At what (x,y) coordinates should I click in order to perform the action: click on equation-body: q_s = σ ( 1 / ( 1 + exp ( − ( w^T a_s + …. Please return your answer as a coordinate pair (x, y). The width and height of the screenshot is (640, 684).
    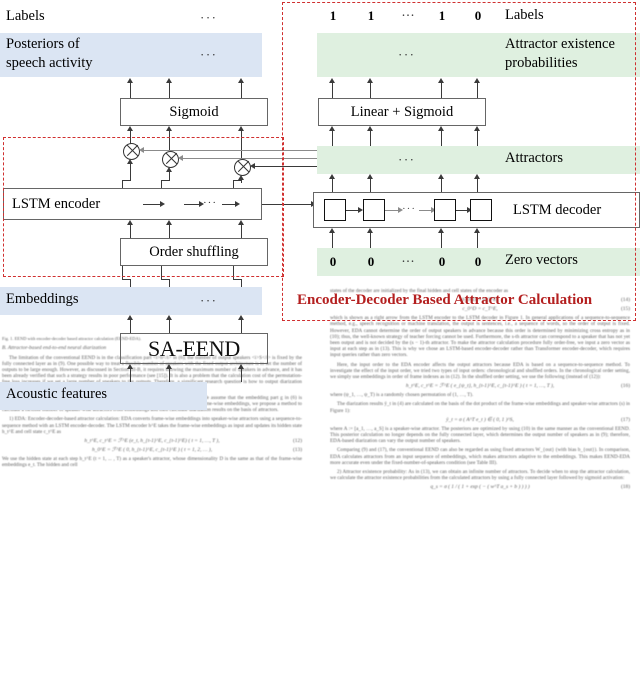
    Looking at the image, I should click on (480, 487).